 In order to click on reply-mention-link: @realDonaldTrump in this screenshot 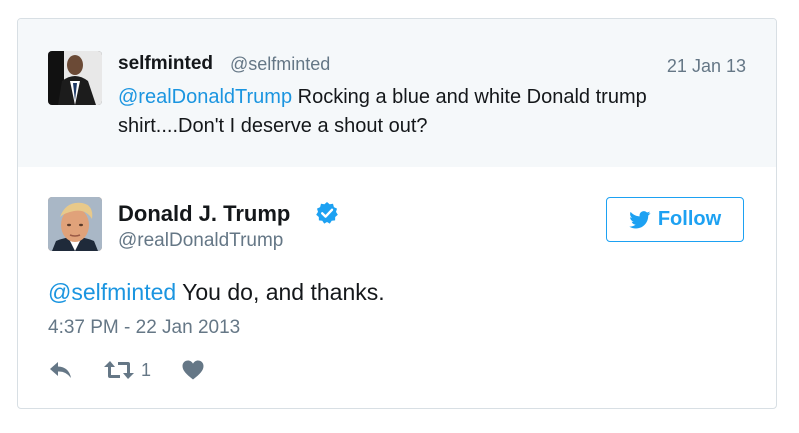, I will do `click(205, 97)`.